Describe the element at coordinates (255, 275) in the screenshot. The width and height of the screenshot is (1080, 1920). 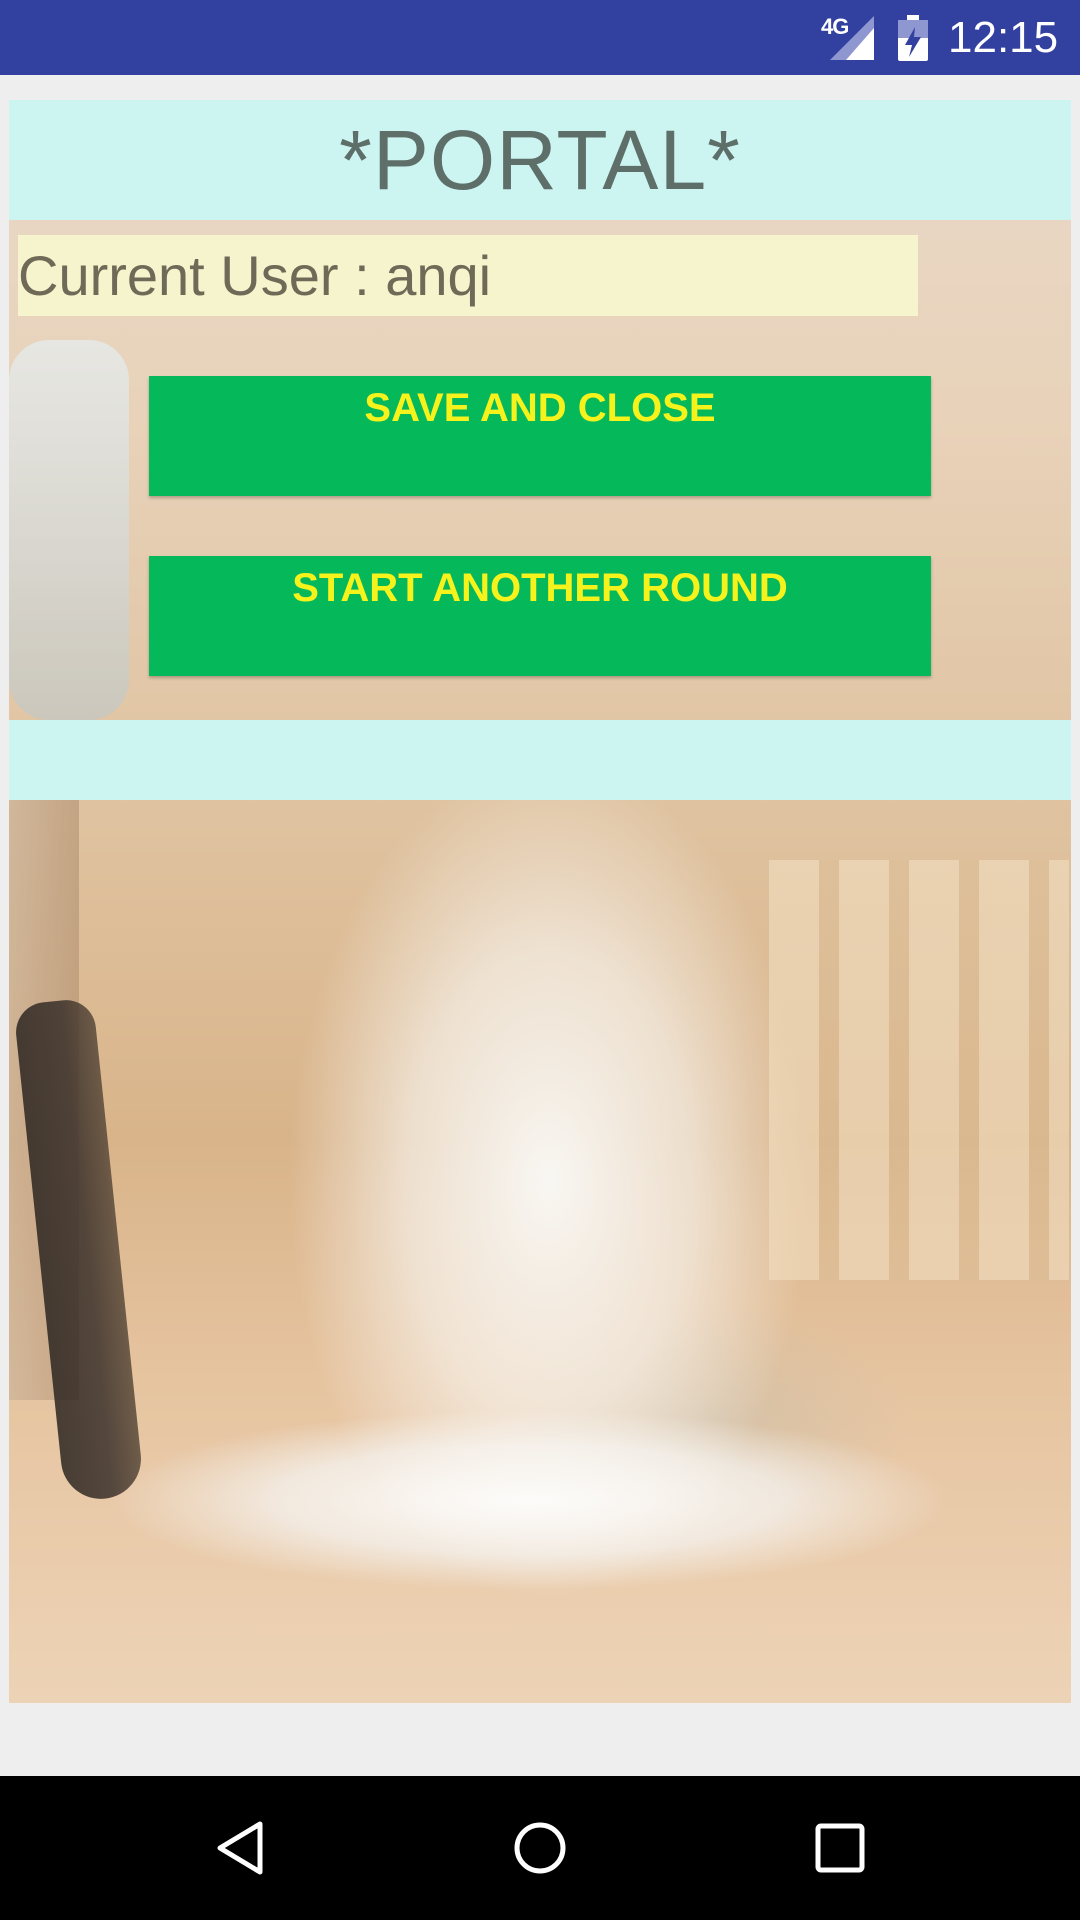
I see `current-user-text: Current User : anqi` at that location.